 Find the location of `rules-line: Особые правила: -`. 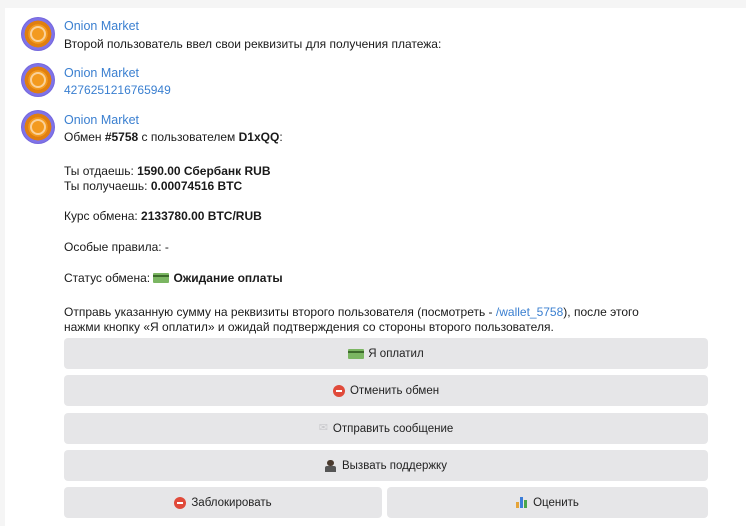

rules-line: Особые правила: - is located at coordinates (116, 247).